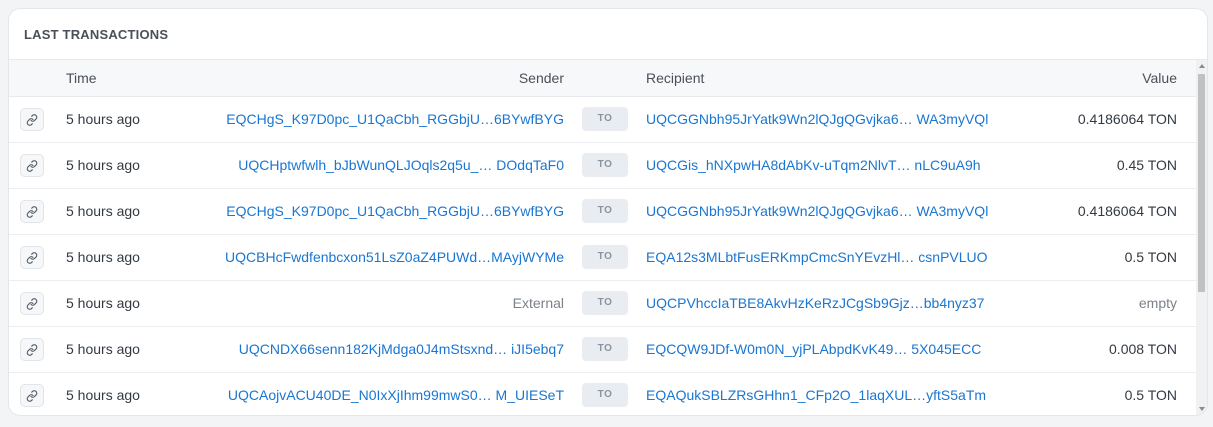  I want to click on column-header-recipient: Recipient, so click(675, 78).